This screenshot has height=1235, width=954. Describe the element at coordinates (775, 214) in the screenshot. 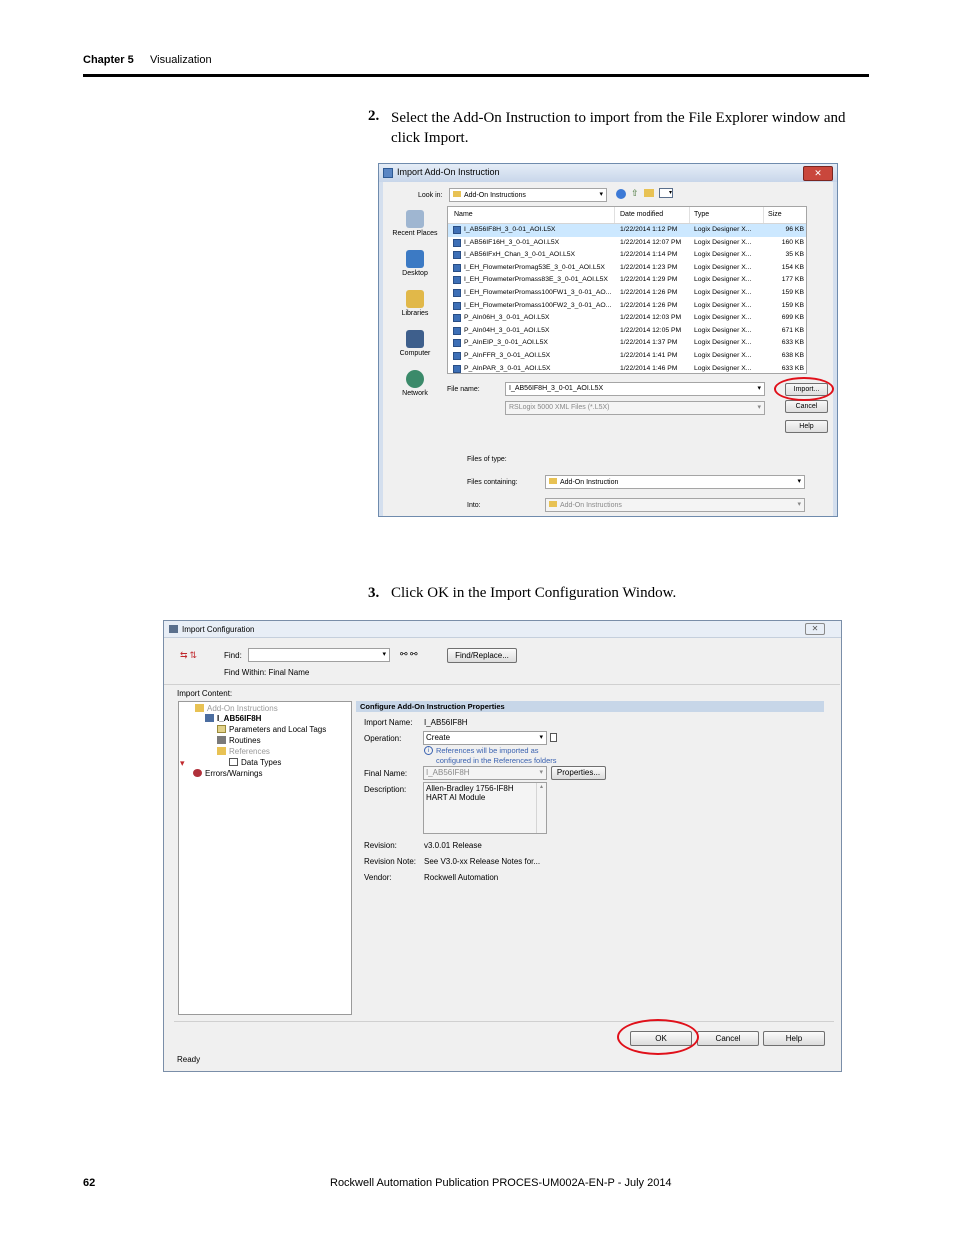

I see `column-size: Size` at that location.